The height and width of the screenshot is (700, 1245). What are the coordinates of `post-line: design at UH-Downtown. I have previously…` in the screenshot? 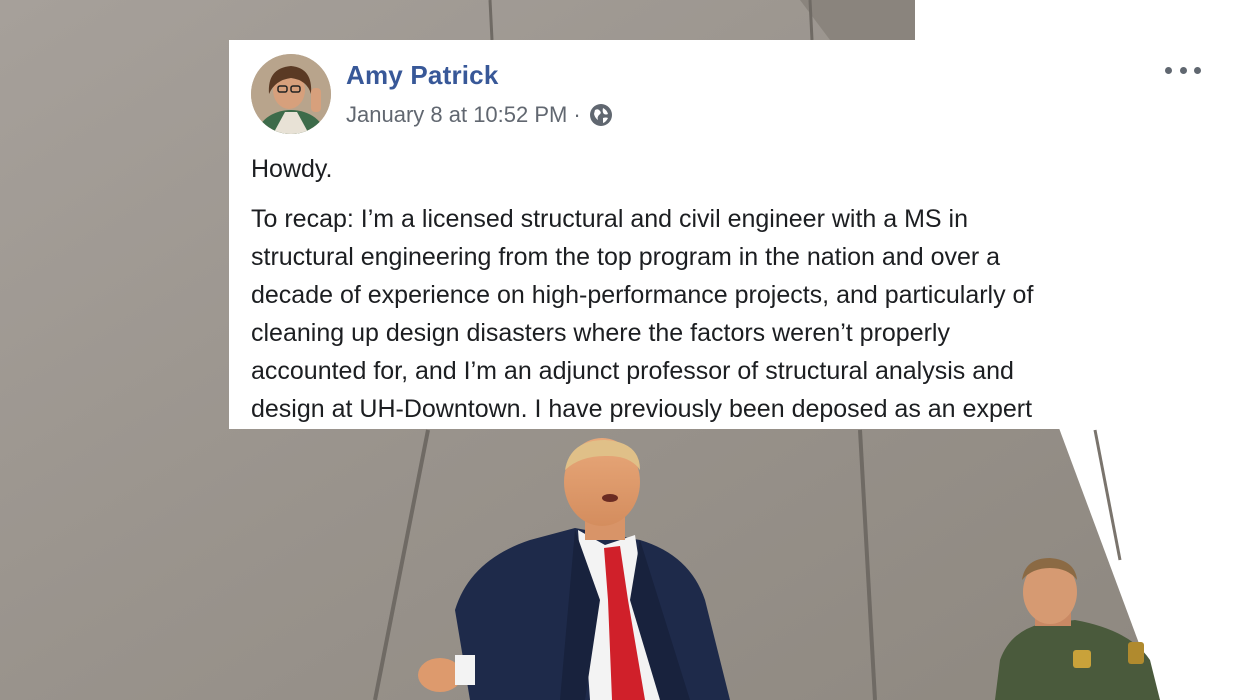 It's located at (642, 409).